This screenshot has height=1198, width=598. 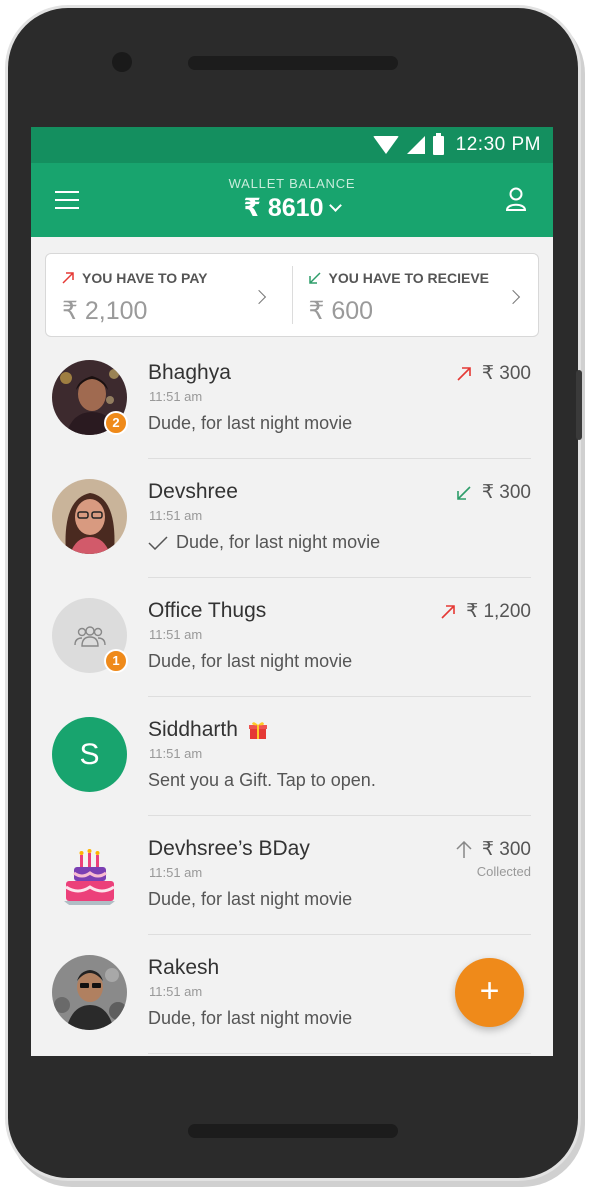 I want to click on battery-icon, so click(x=438, y=143).